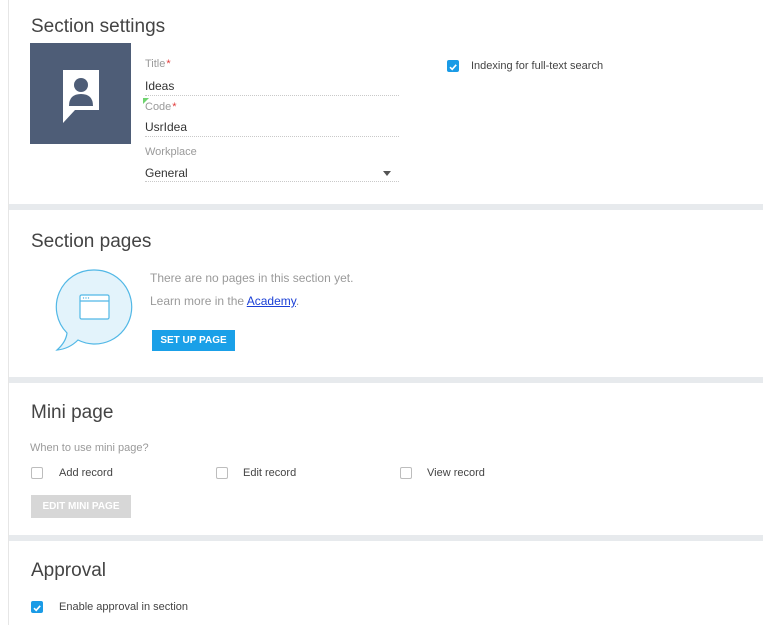  I want to click on edit-mini-page-button: EDIT MINI PAGE, so click(81, 506).